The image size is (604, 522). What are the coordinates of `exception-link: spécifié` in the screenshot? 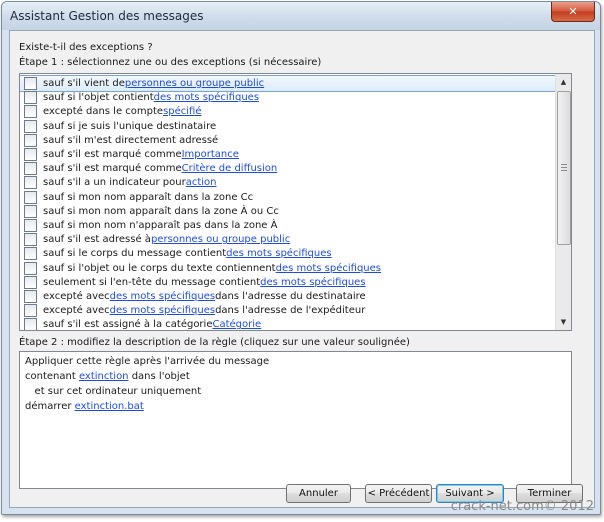 It's located at (182, 111).